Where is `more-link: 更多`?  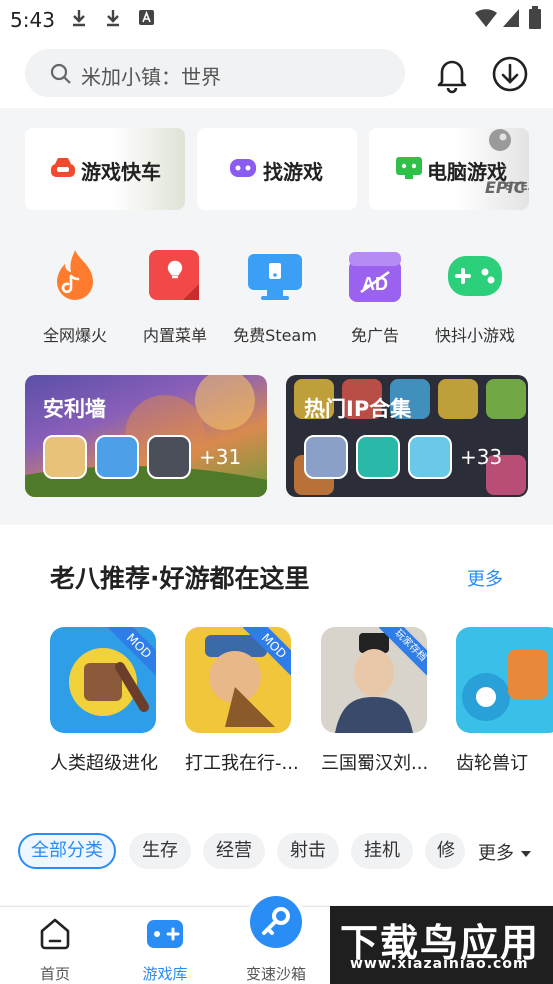
more-link: 更多 is located at coordinates (485, 578).